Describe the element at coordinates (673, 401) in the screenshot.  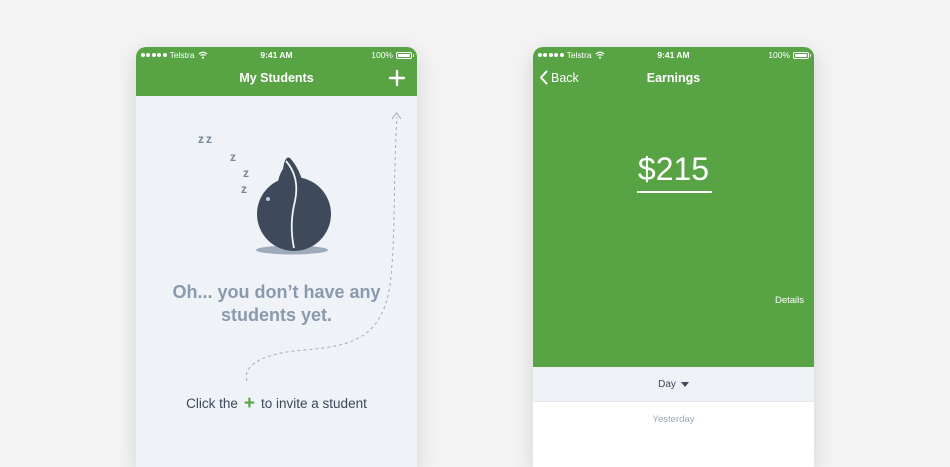
I see `divider` at that location.